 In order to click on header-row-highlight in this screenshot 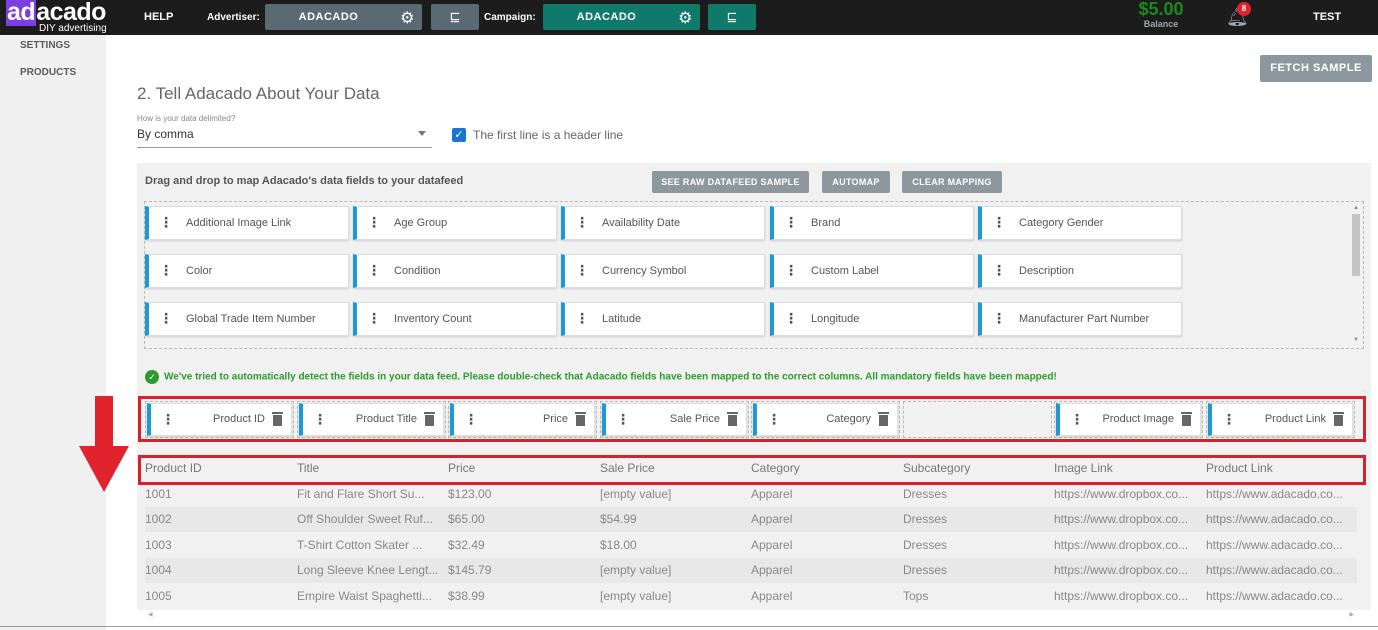, I will do `click(752, 470)`.